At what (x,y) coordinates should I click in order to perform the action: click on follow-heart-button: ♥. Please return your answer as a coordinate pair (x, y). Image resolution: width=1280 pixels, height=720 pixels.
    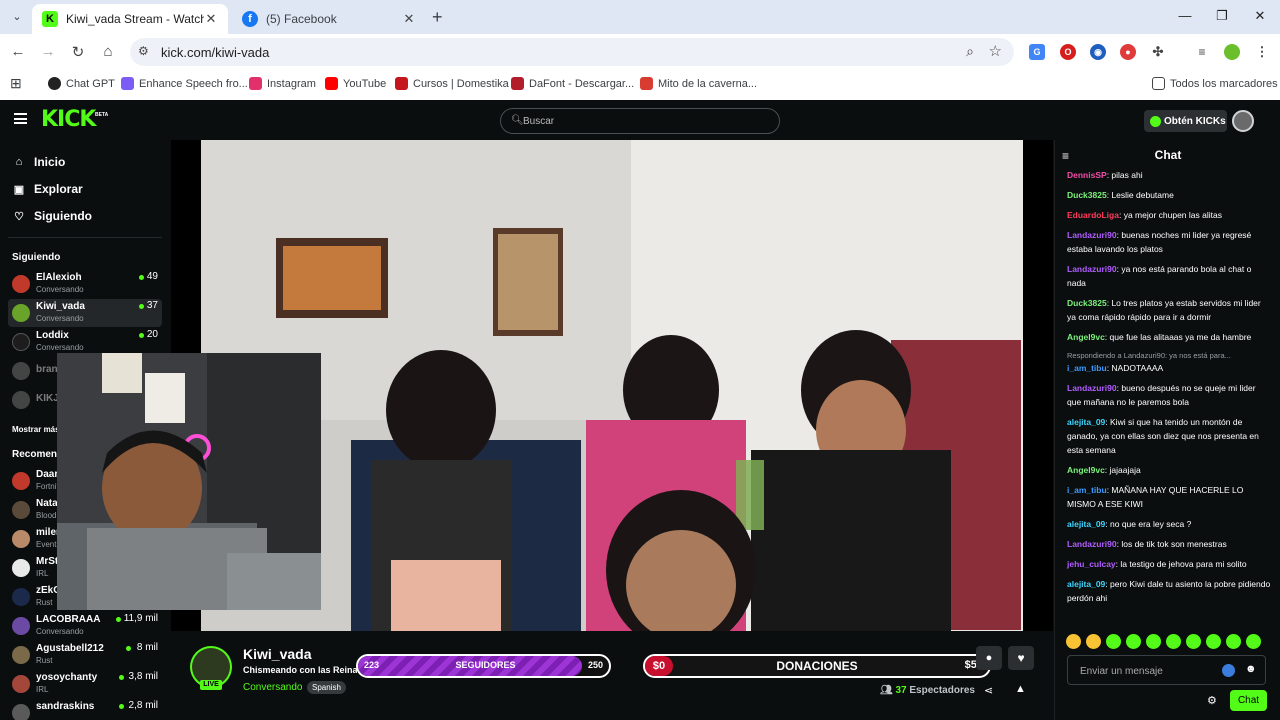
    Looking at the image, I should click on (1021, 658).